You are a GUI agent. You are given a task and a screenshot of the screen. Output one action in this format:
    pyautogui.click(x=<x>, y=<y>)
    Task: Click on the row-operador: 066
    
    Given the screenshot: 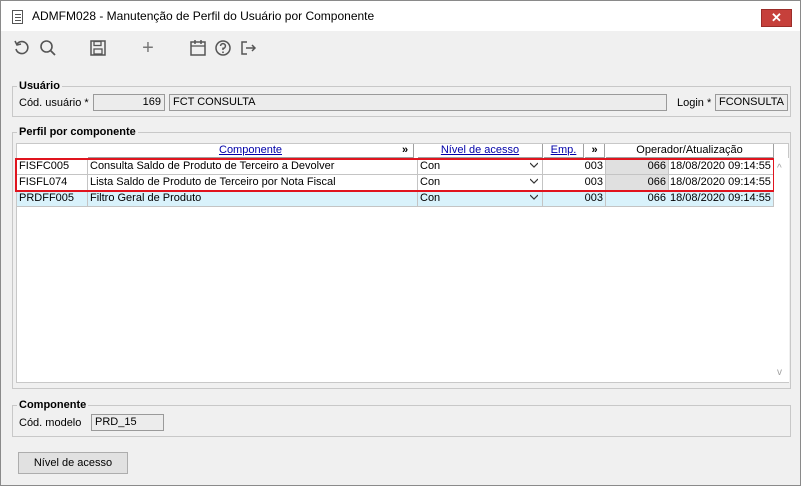 What is the action you would take?
    pyautogui.click(x=637, y=199)
    